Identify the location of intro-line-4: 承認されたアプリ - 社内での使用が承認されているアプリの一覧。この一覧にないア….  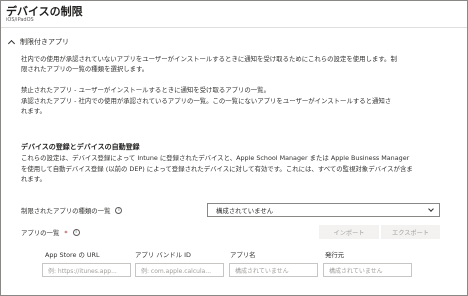
(206, 101).